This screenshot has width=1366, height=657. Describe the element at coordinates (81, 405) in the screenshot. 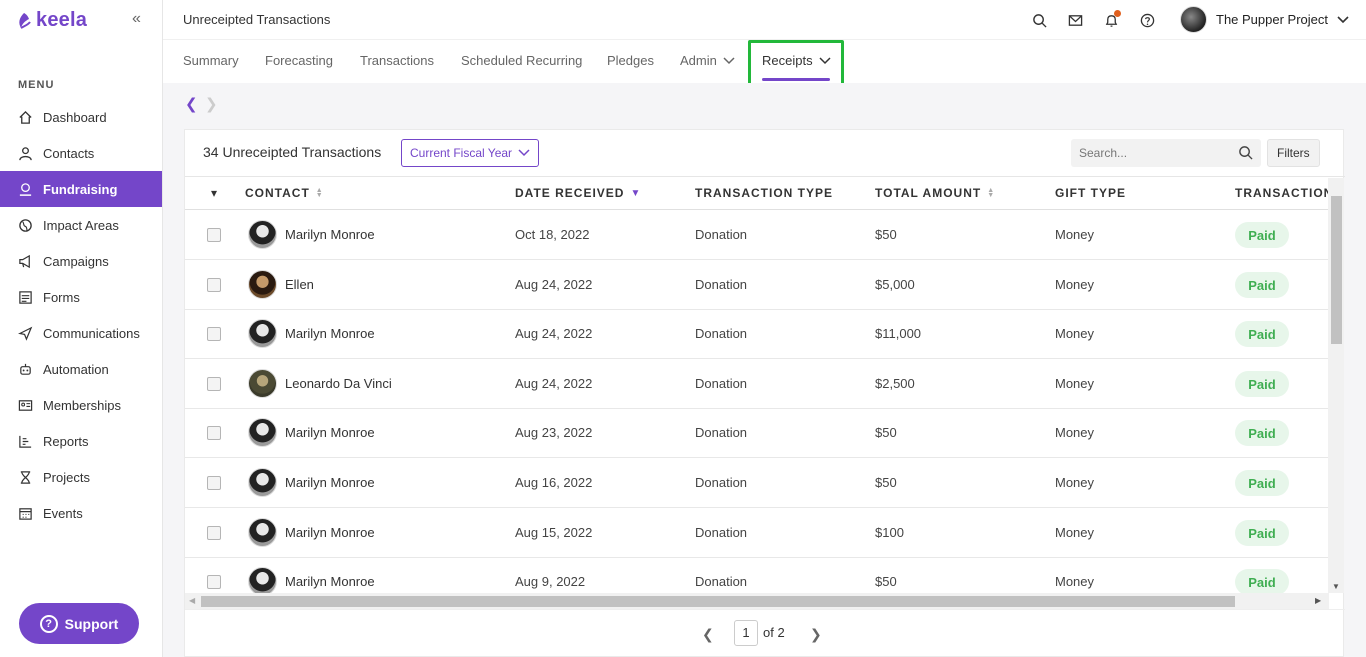

I see `sidebar-item-memberships: Memberships` at that location.